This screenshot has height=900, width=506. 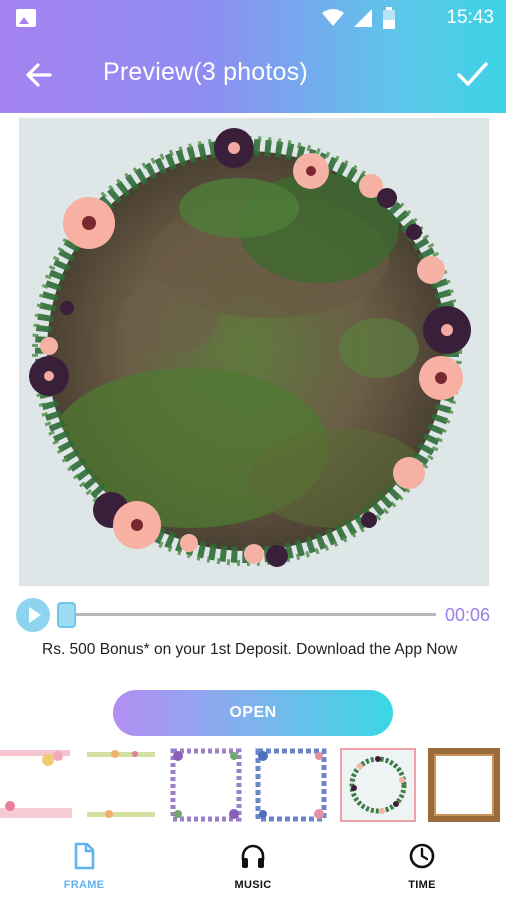 I want to click on signal-icon, so click(x=363, y=18).